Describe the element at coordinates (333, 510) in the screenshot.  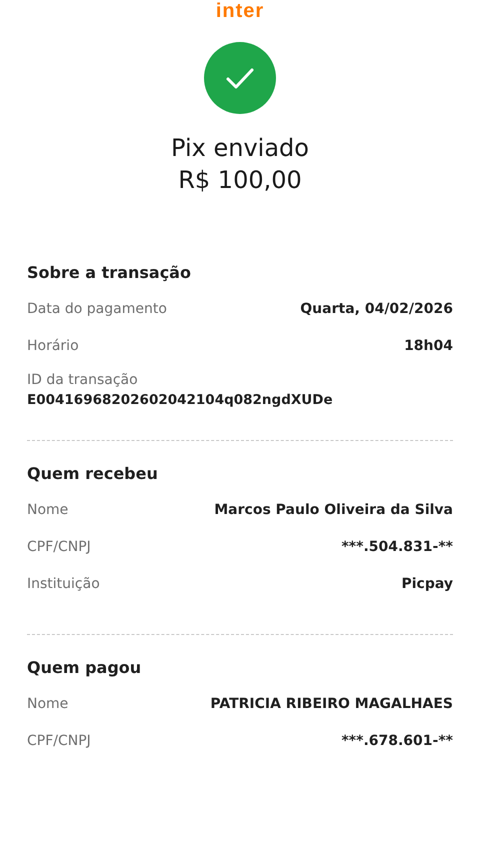
I see `field-value: Marcos Paulo Oliveira da Silva` at that location.